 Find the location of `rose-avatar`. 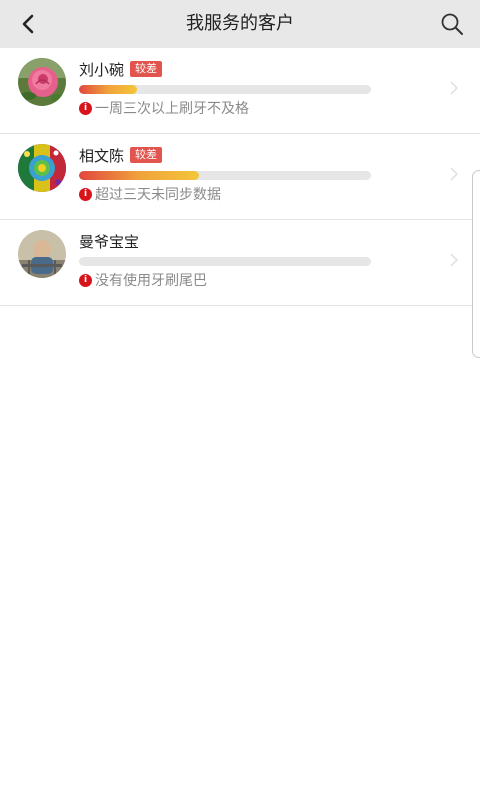

rose-avatar is located at coordinates (42, 82).